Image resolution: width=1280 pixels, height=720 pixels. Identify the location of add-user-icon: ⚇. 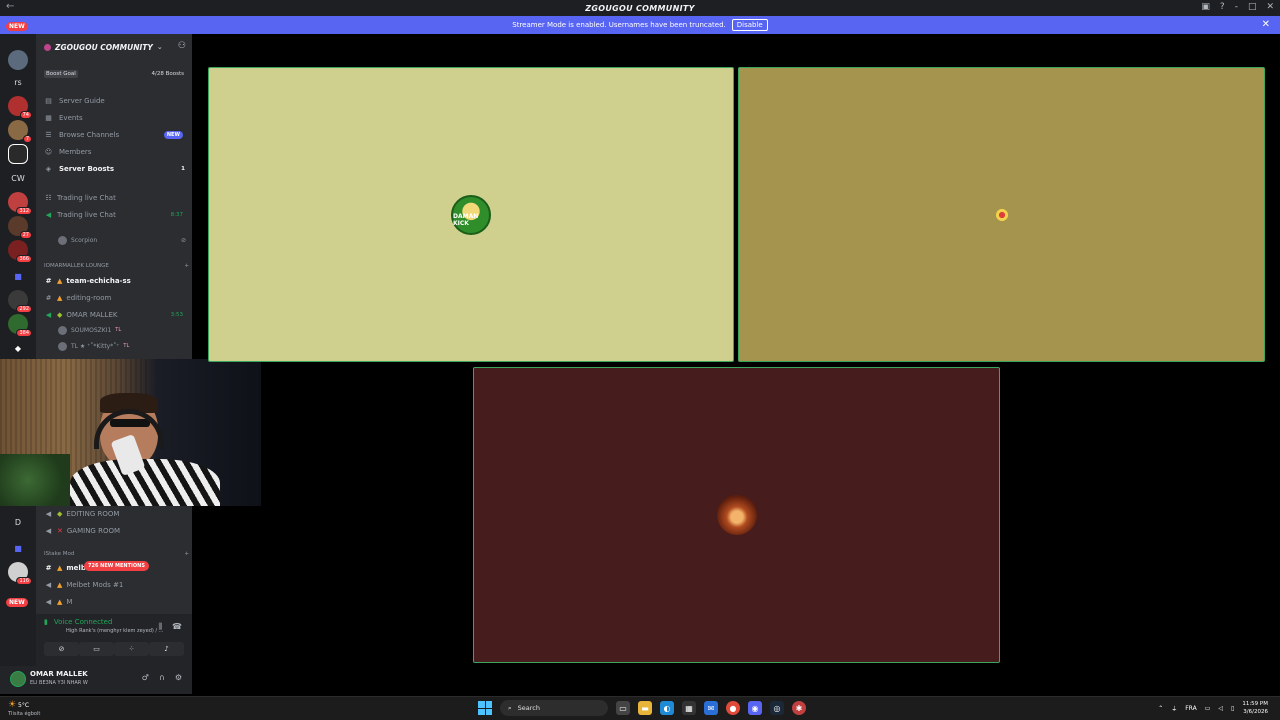
(182, 46).